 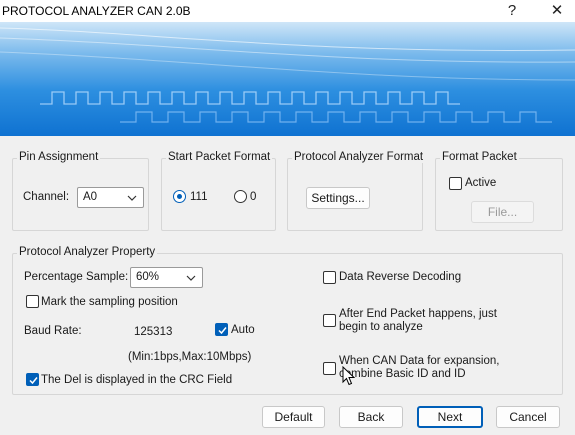 What do you see at coordinates (359, 157) in the screenshot?
I see `protocol-analyzer-format-title: Protocol Analyzer Format` at bounding box center [359, 157].